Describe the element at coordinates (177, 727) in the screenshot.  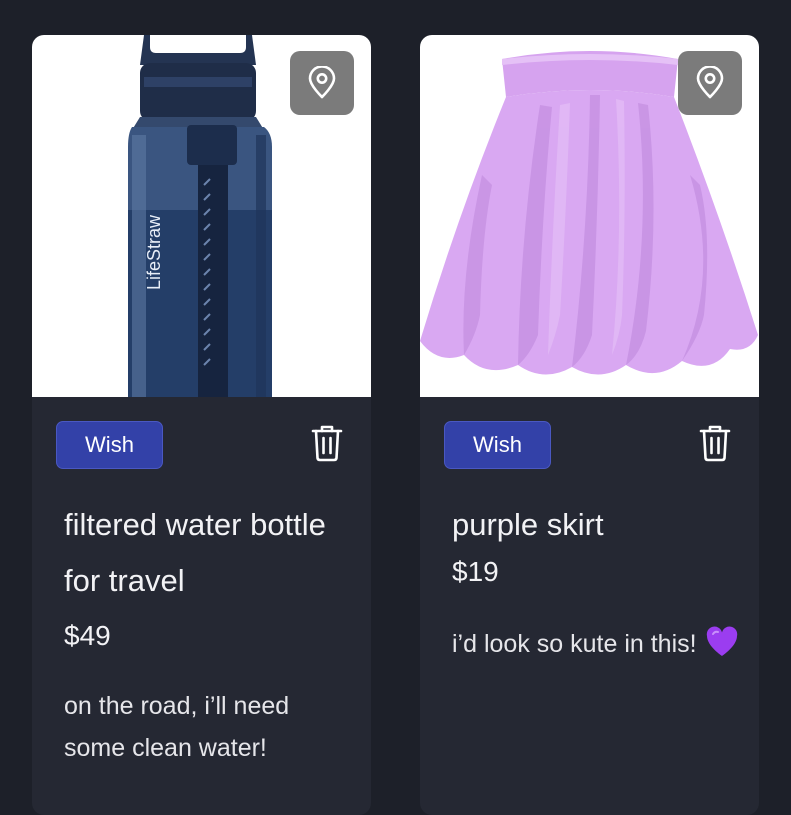
I see `item-note: on the road, i’ll need some clean water!` at that location.